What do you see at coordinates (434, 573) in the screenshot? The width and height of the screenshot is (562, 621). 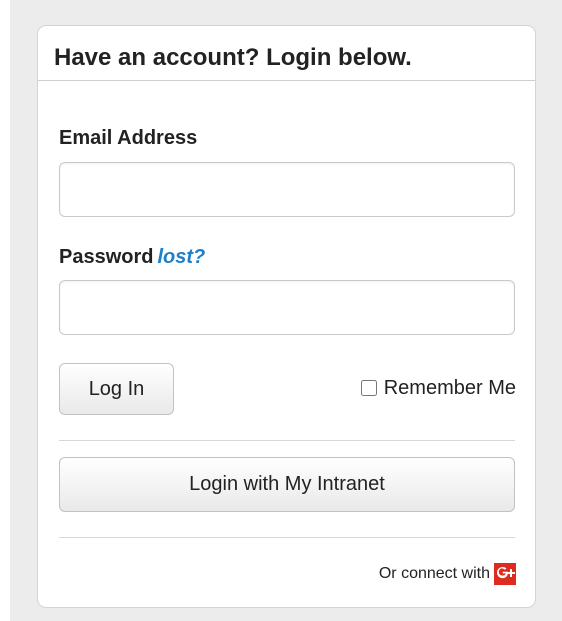 I see `connect-text: Or connect with` at bounding box center [434, 573].